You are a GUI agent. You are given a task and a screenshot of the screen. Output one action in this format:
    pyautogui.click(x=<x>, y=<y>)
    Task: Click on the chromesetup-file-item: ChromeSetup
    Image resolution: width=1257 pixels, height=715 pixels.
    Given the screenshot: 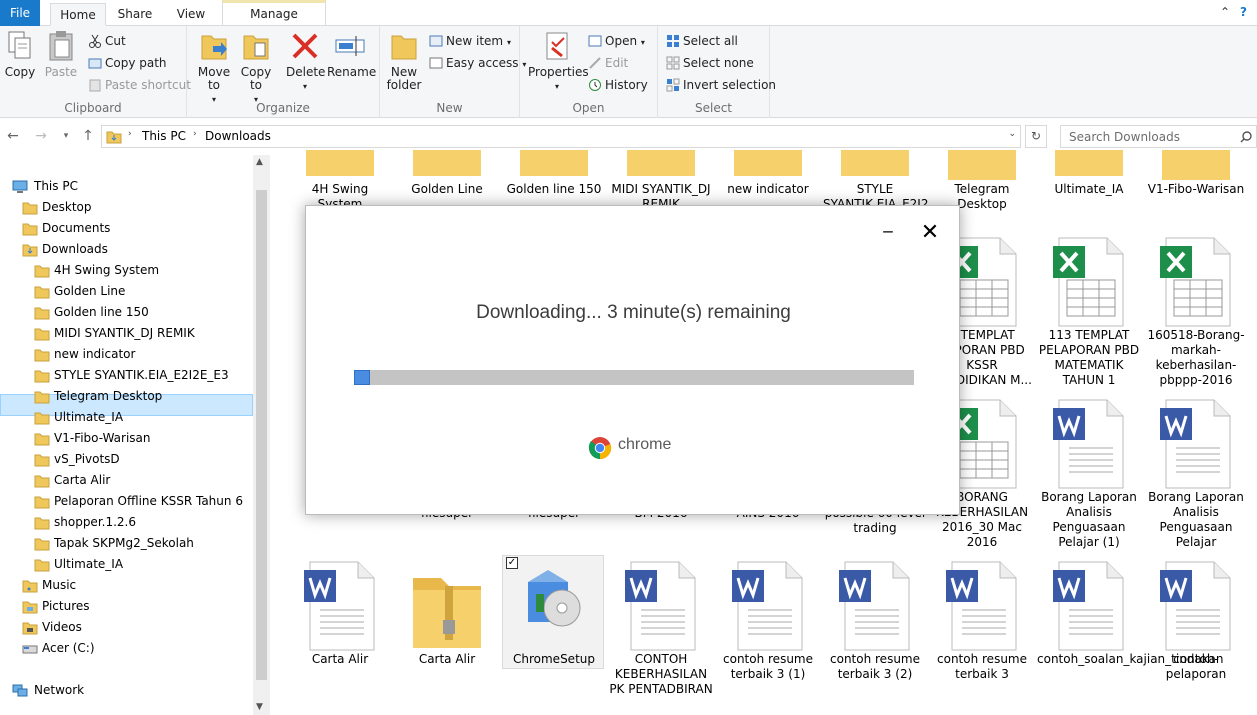 What is the action you would take?
    pyautogui.click(x=554, y=637)
    